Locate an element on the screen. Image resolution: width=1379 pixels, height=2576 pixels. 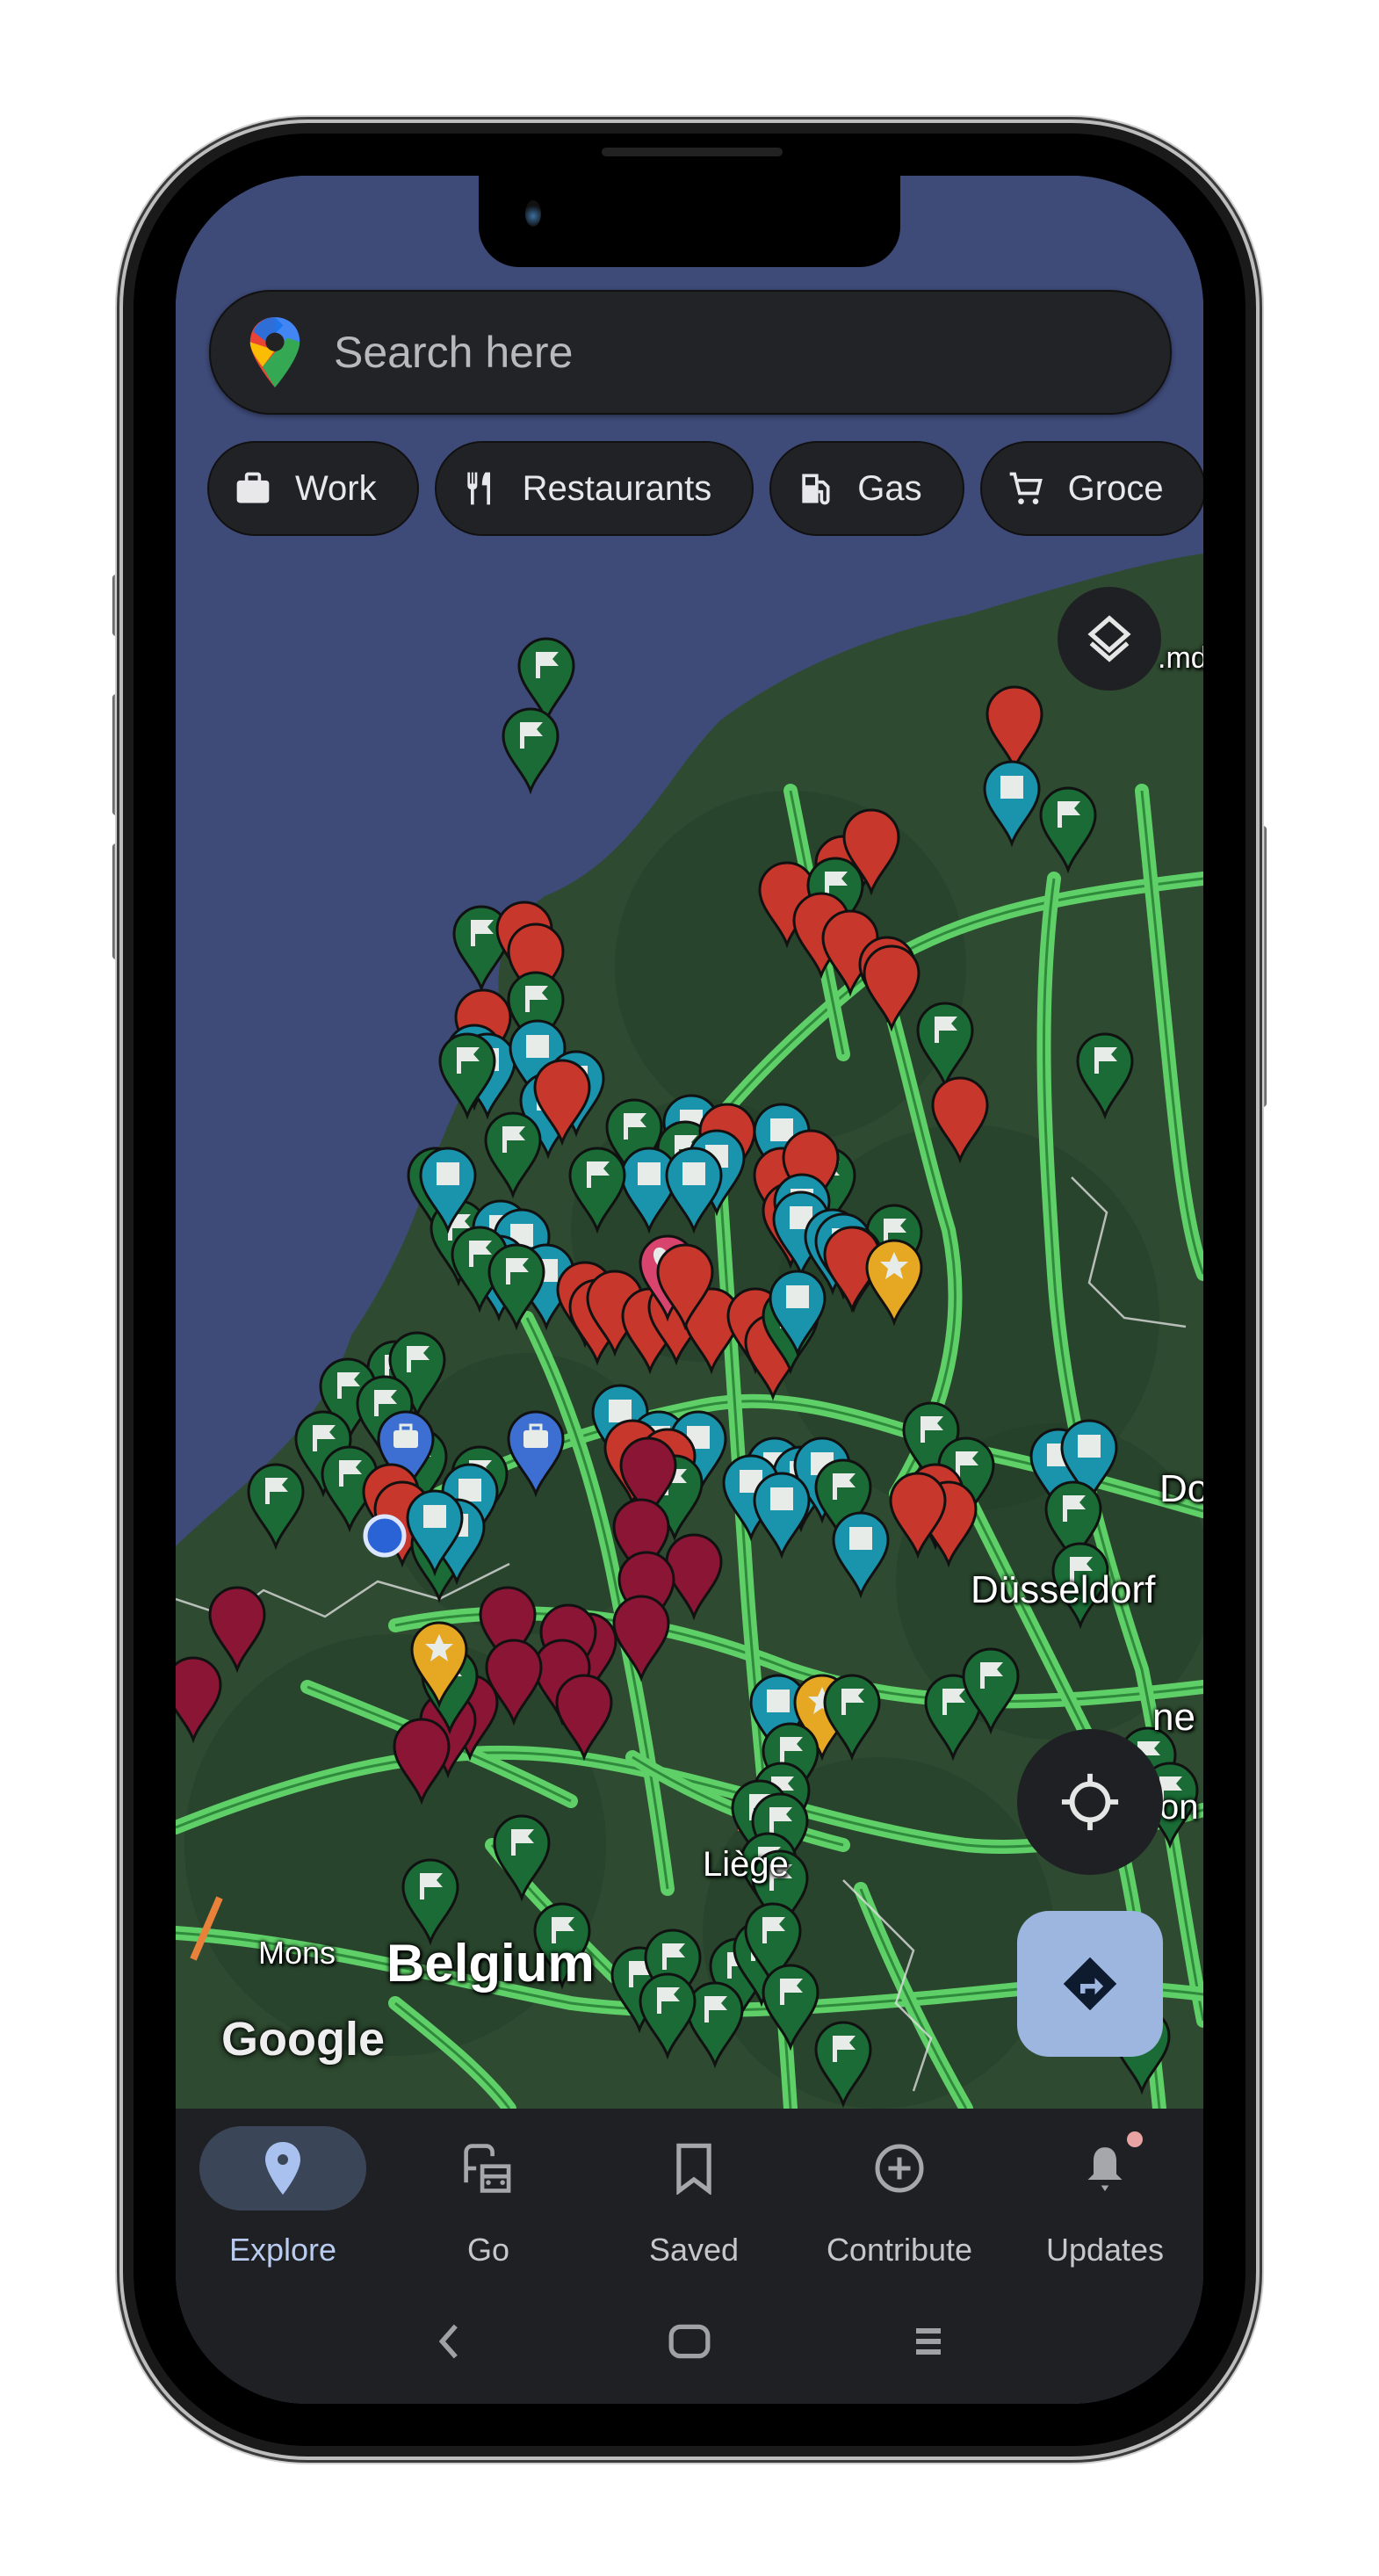
system-back-button is located at coordinates (448, 2341).